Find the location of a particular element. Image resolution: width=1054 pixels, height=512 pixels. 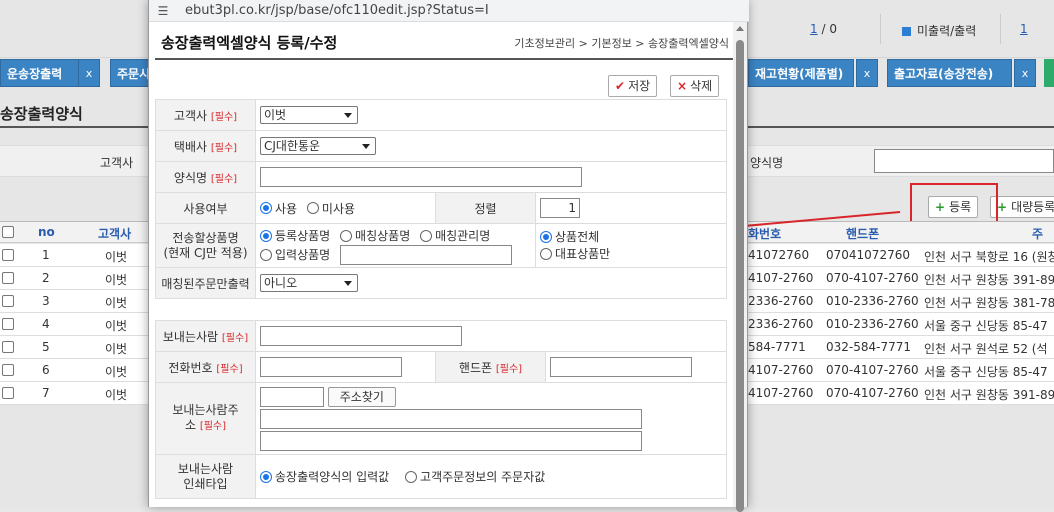

courier-select: CJ대한통운 is located at coordinates (318, 146).